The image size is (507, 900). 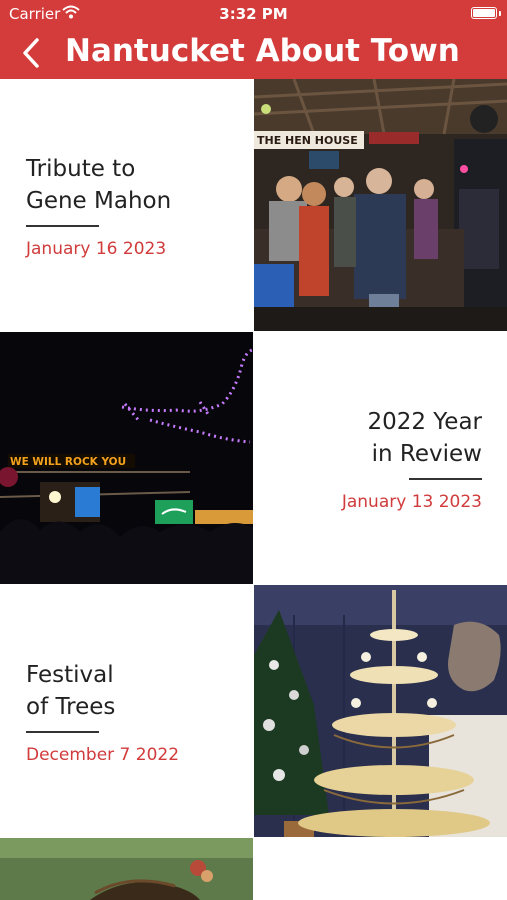 What do you see at coordinates (426, 454) in the screenshot?
I see `article-title-line2: in Review` at bounding box center [426, 454].